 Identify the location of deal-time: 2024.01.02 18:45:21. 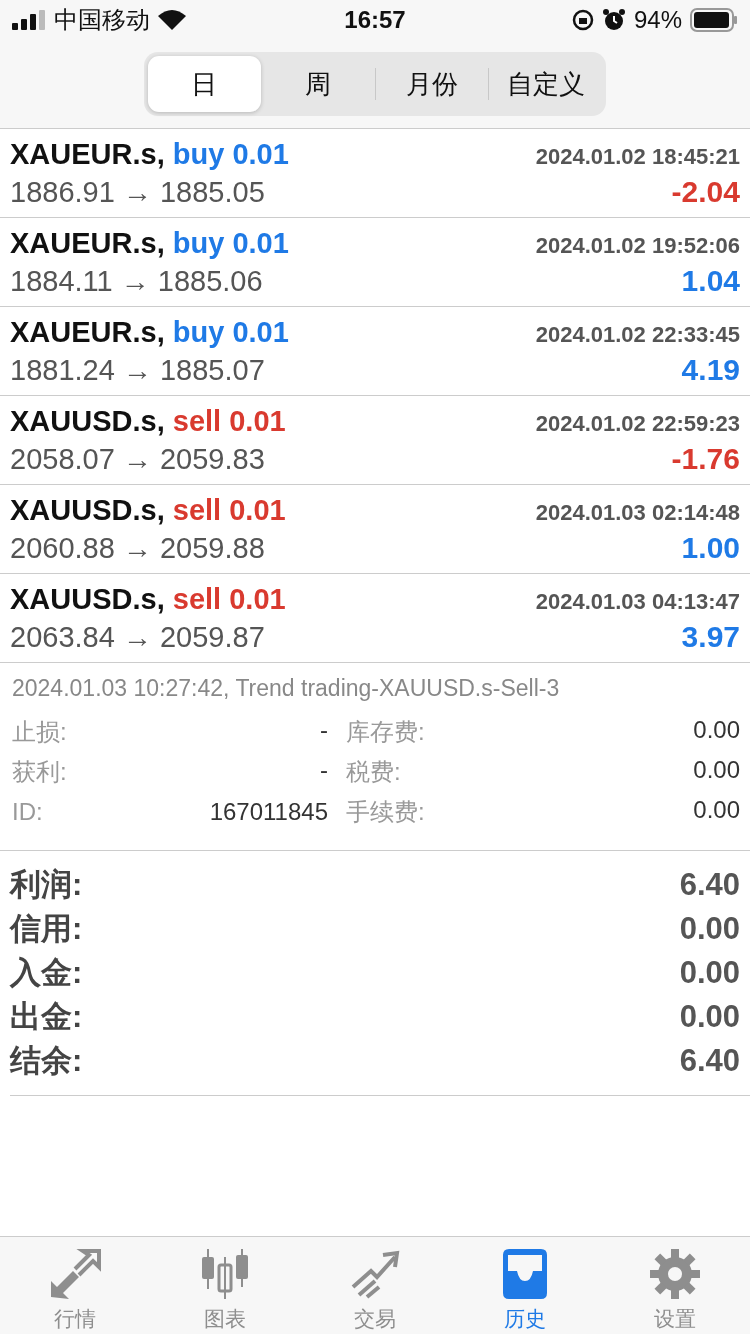
(637, 156).